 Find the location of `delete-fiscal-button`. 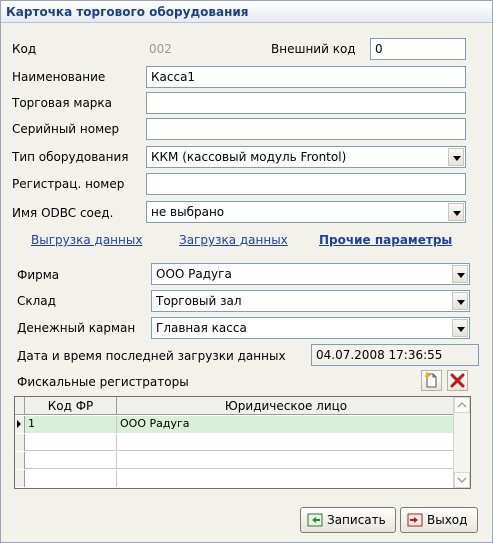

delete-fiscal-button is located at coordinates (457, 380).